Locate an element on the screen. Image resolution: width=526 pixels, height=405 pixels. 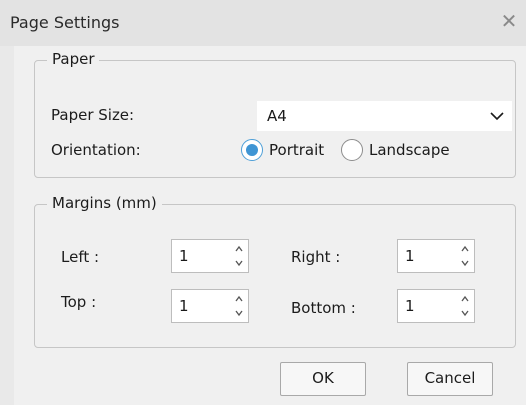
margin-left-label: Left : is located at coordinates (80, 257).